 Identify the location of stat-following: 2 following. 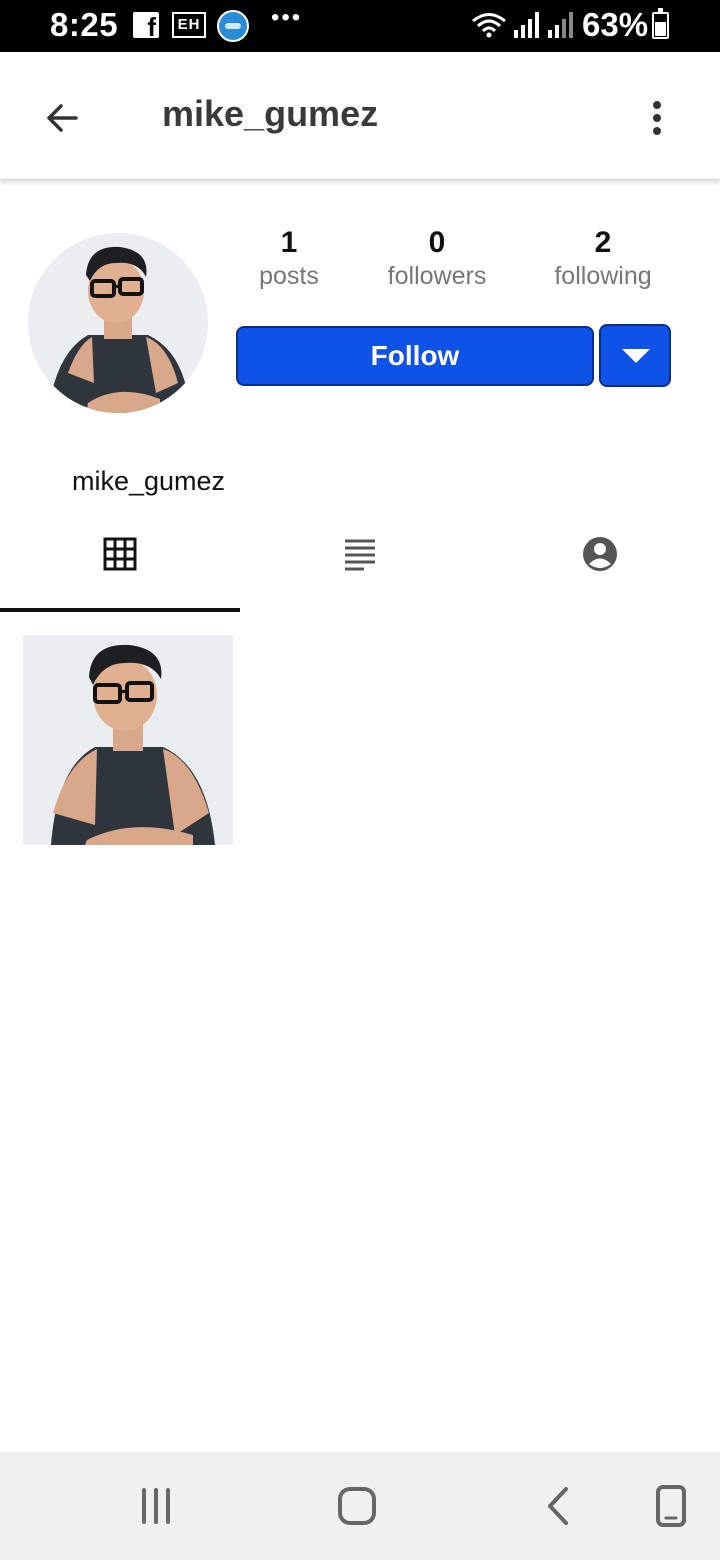
(603, 259).